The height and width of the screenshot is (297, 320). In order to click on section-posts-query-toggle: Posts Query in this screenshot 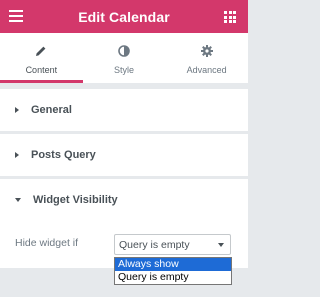, I will do `click(124, 155)`.